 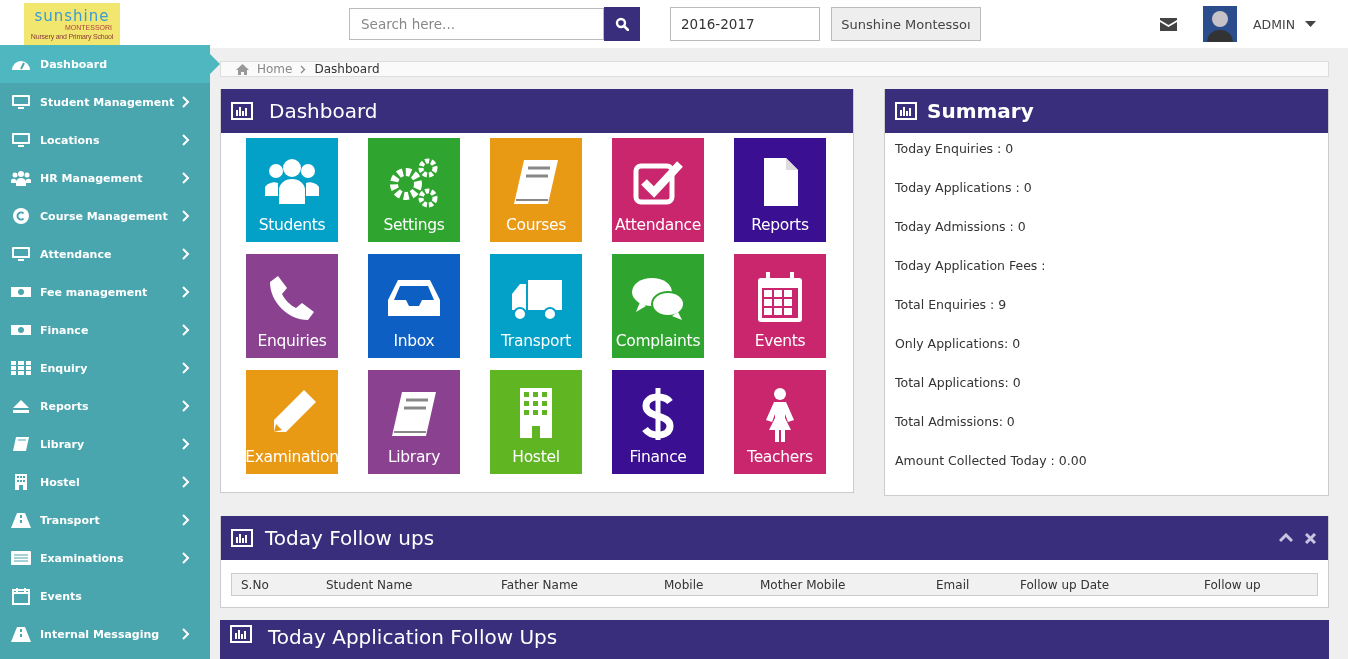 What do you see at coordinates (105, 216) in the screenshot?
I see `sidebar-item: Course Management` at bounding box center [105, 216].